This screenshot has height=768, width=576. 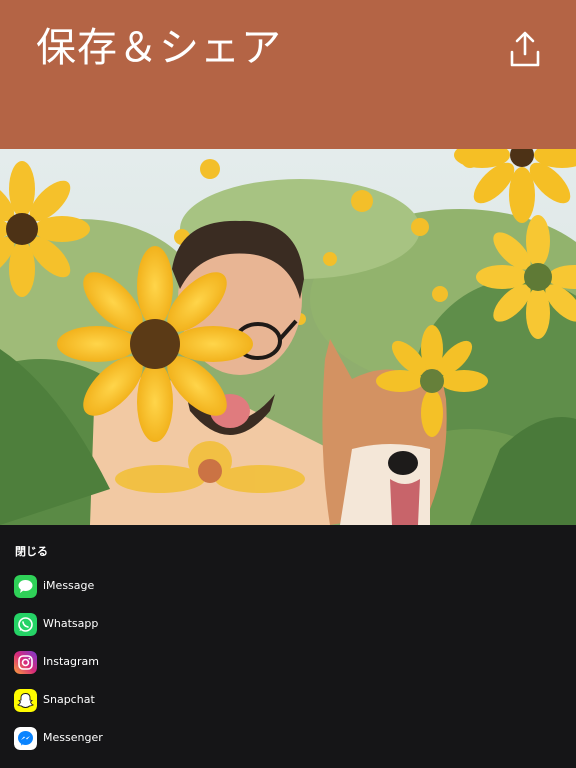 What do you see at coordinates (69, 585) in the screenshot?
I see `share-item-label: iMessage` at bounding box center [69, 585].